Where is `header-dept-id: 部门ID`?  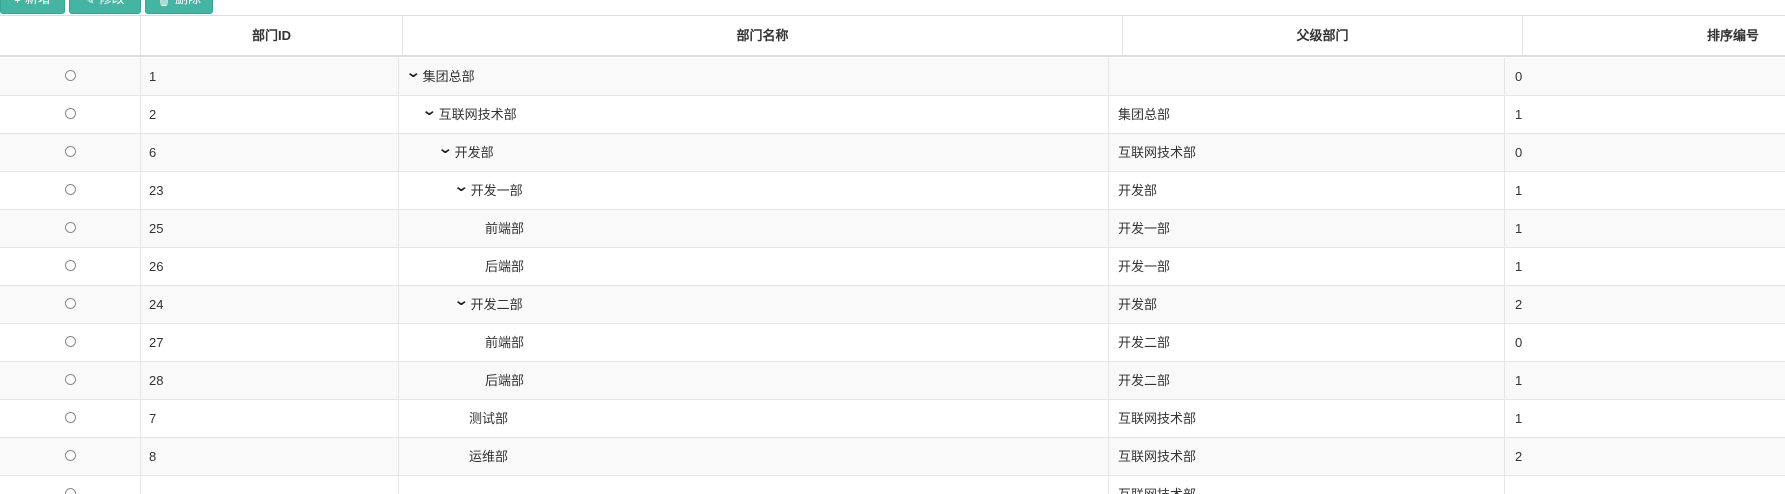
header-dept-id: 部门ID is located at coordinates (272, 35).